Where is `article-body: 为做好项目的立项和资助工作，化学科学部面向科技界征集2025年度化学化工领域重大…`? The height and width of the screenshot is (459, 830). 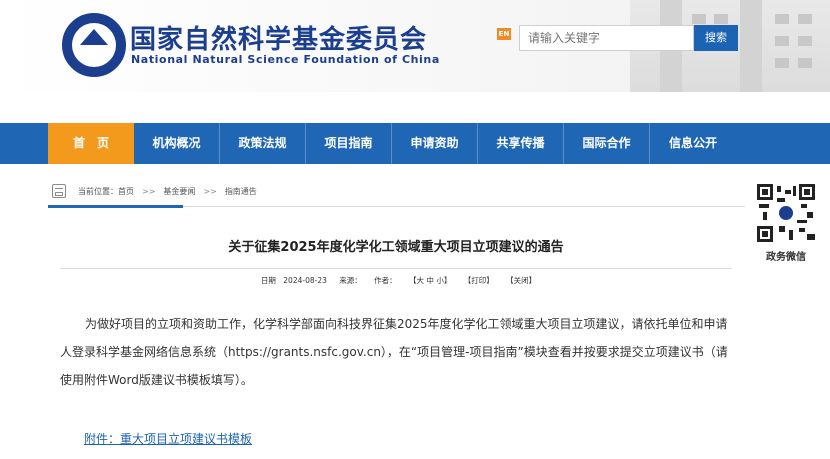
article-body: 为做好项目的立项和资助工作，化学科学部面向科技界征集2025年度化学化工领域重大… is located at coordinates (394, 352).